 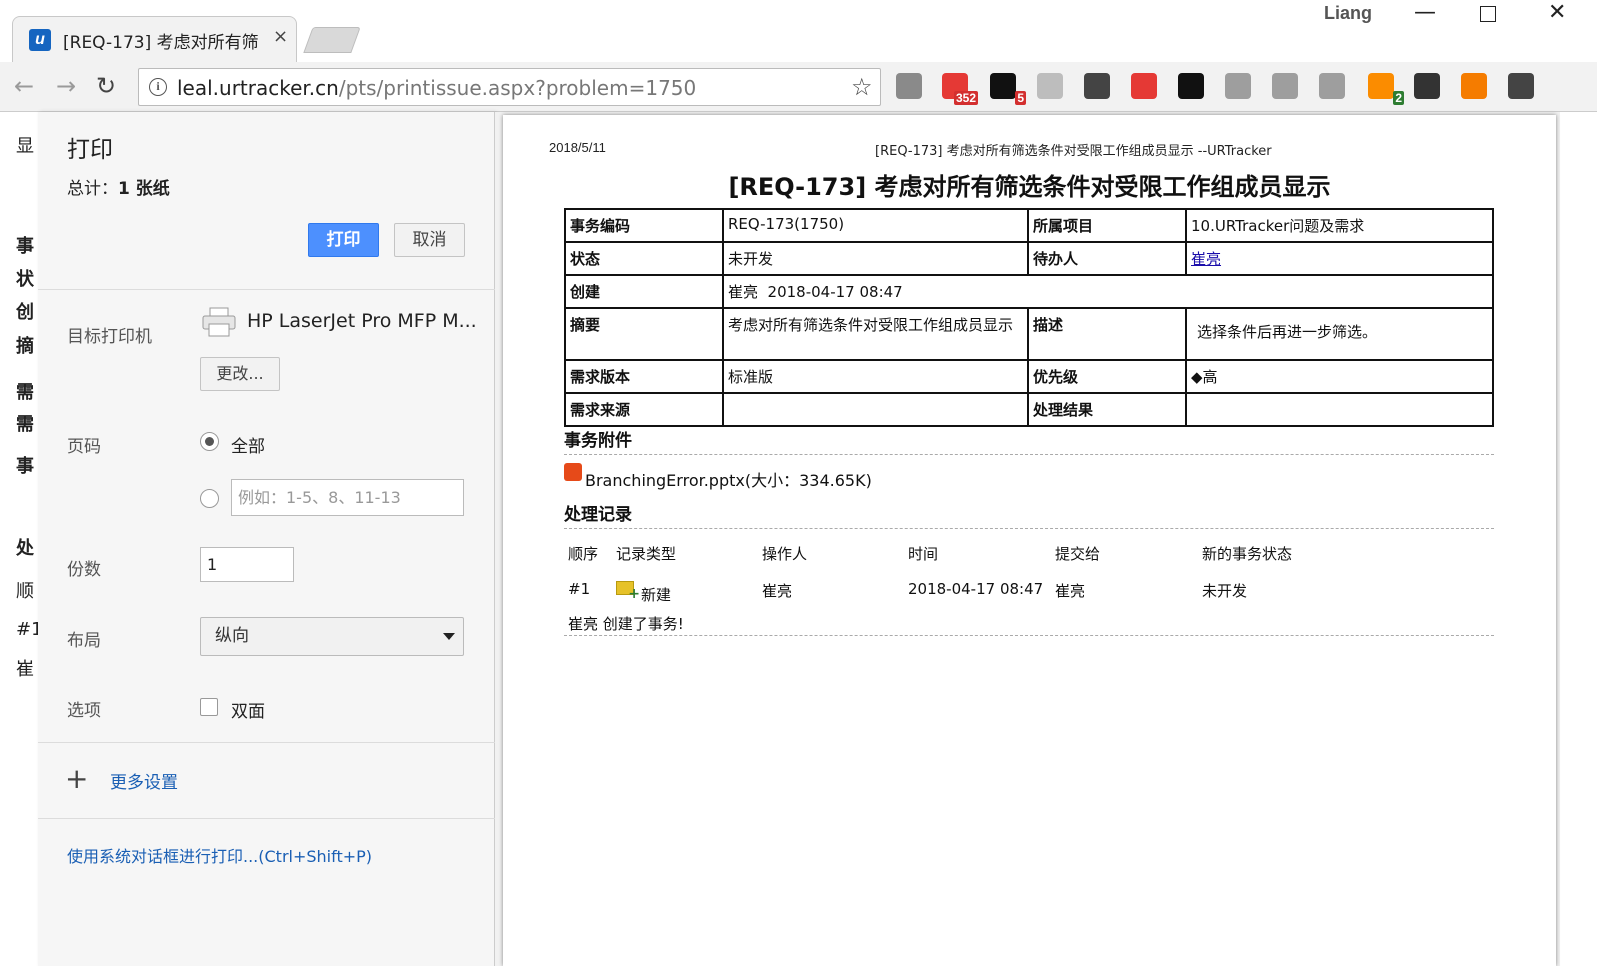 What do you see at coordinates (144, 780) in the screenshot?
I see `more-settings-link: 更多设置` at bounding box center [144, 780].